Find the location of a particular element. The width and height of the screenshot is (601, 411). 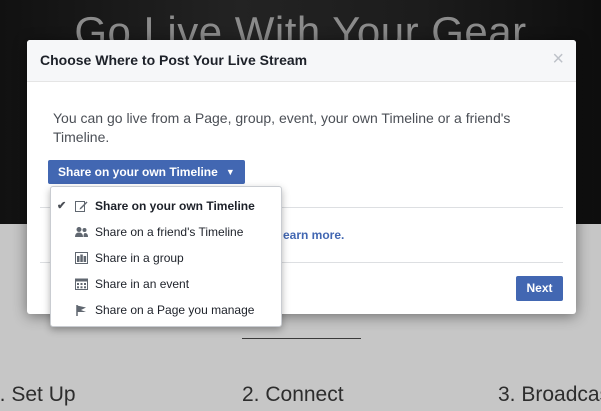

dialog-header: Choose Where to Post Your Live Stream × is located at coordinates (301, 61).